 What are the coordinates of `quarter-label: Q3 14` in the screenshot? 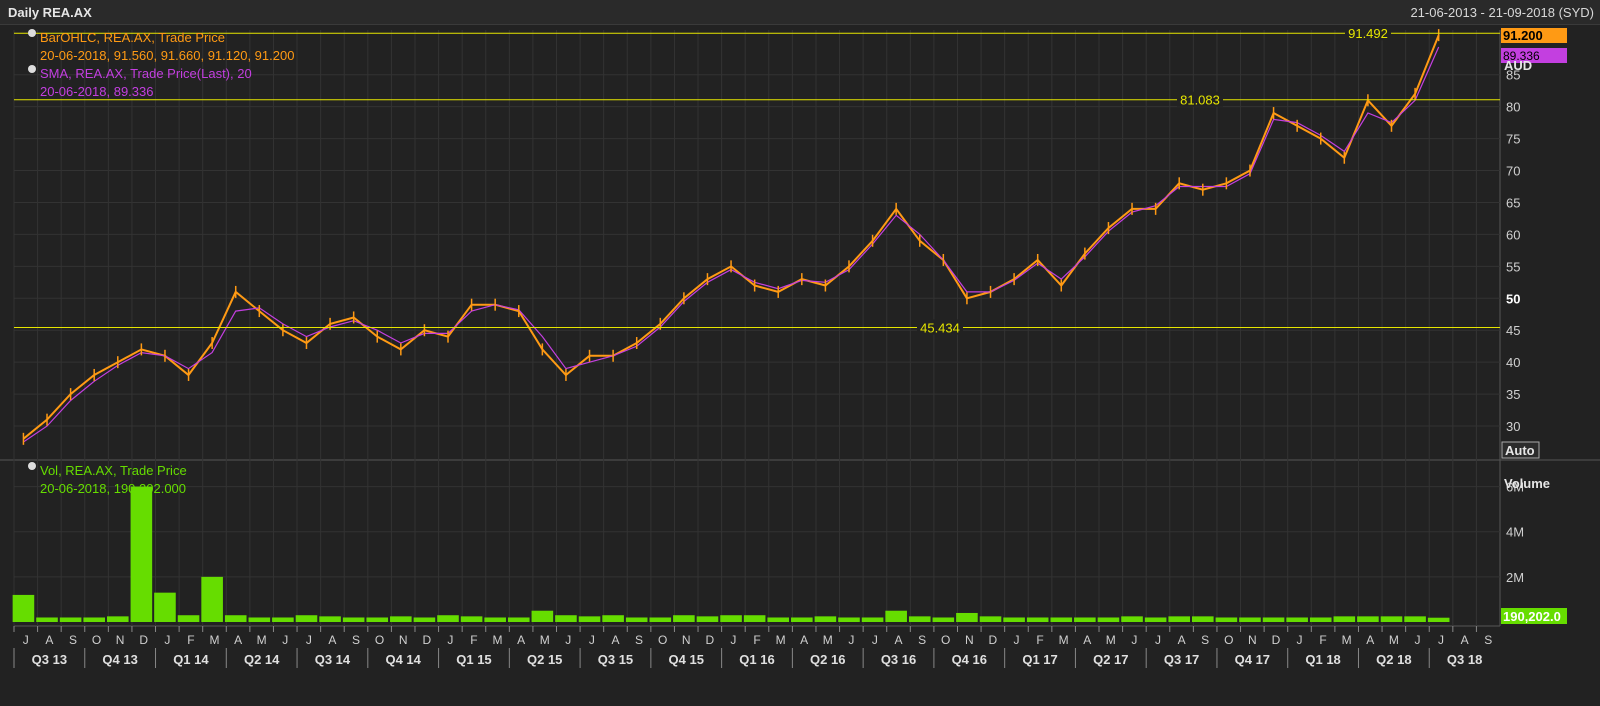 It's located at (333, 659).